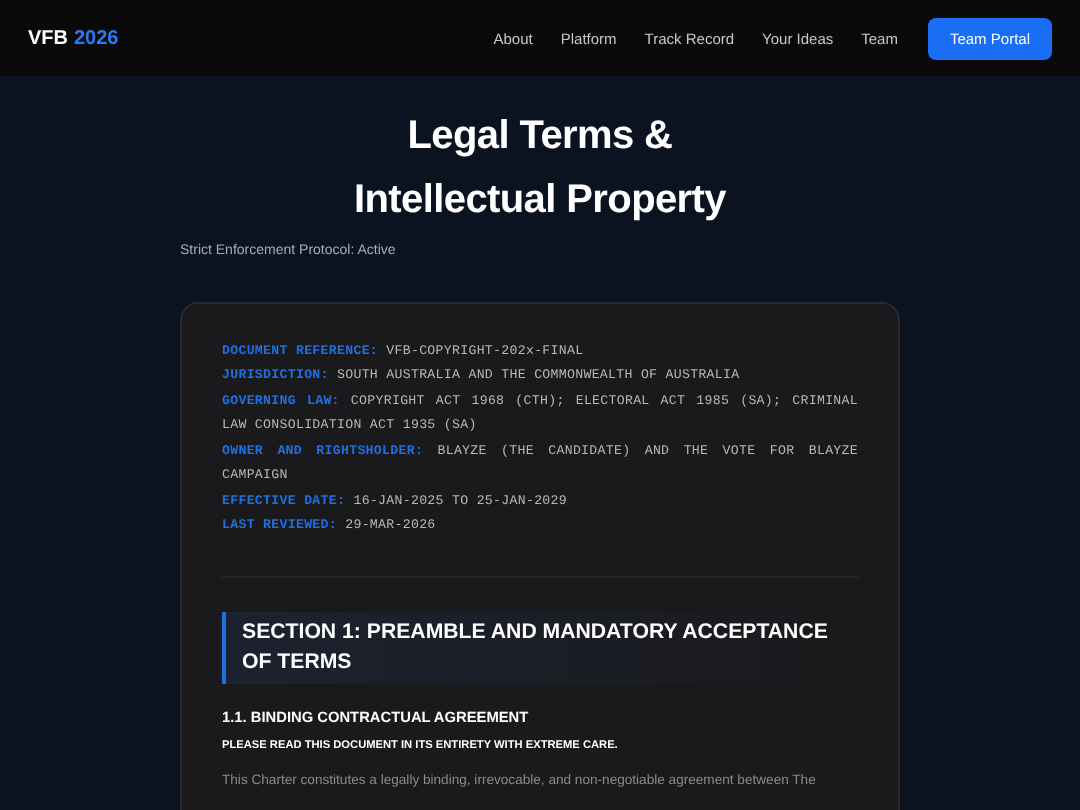  I want to click on logo-year: 2026, so click(96, 38).